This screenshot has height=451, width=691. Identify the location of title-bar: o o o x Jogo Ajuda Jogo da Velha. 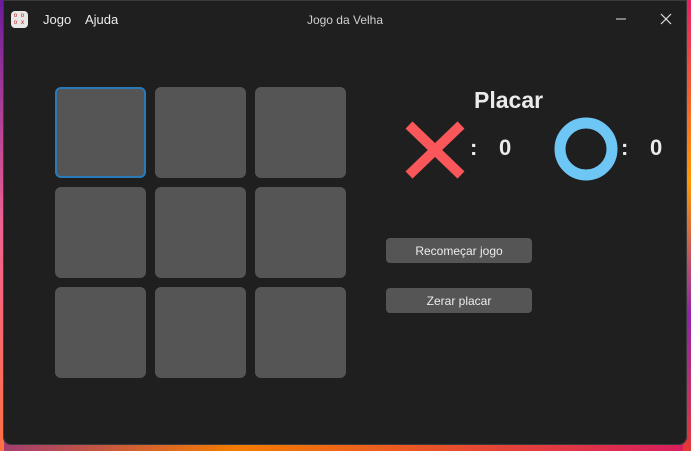
(345, 20).